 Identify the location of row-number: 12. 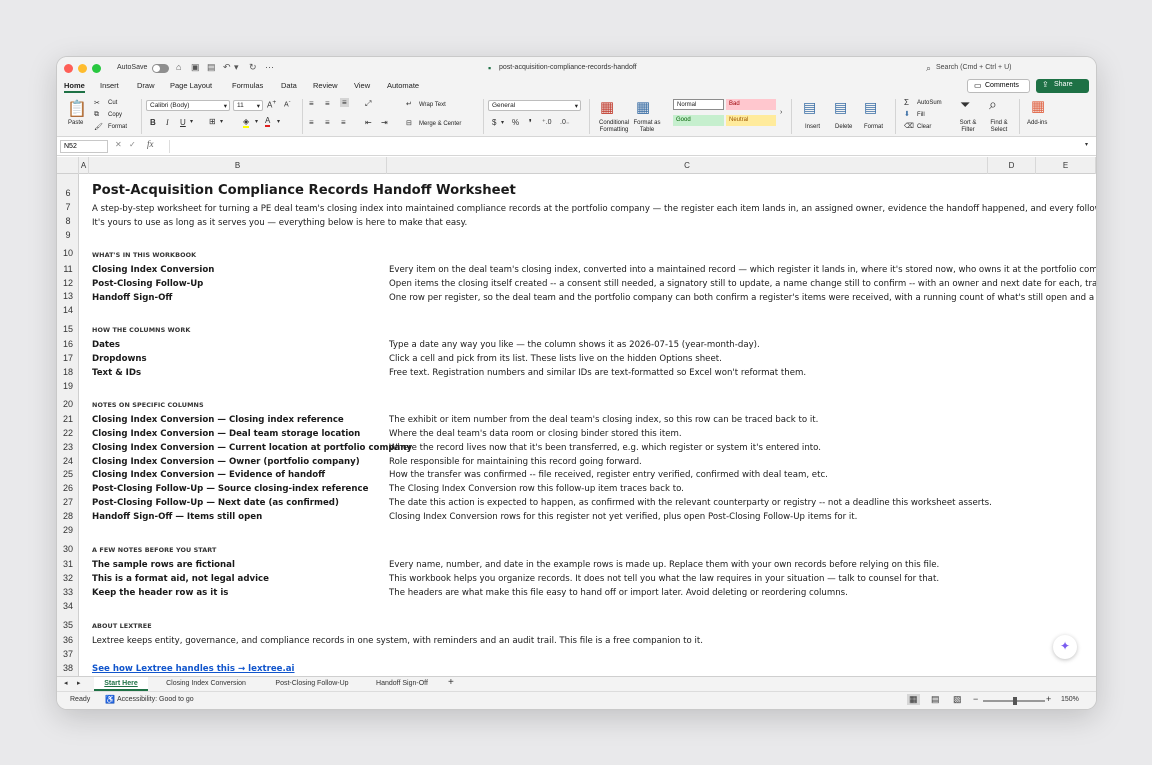
(68, 283).